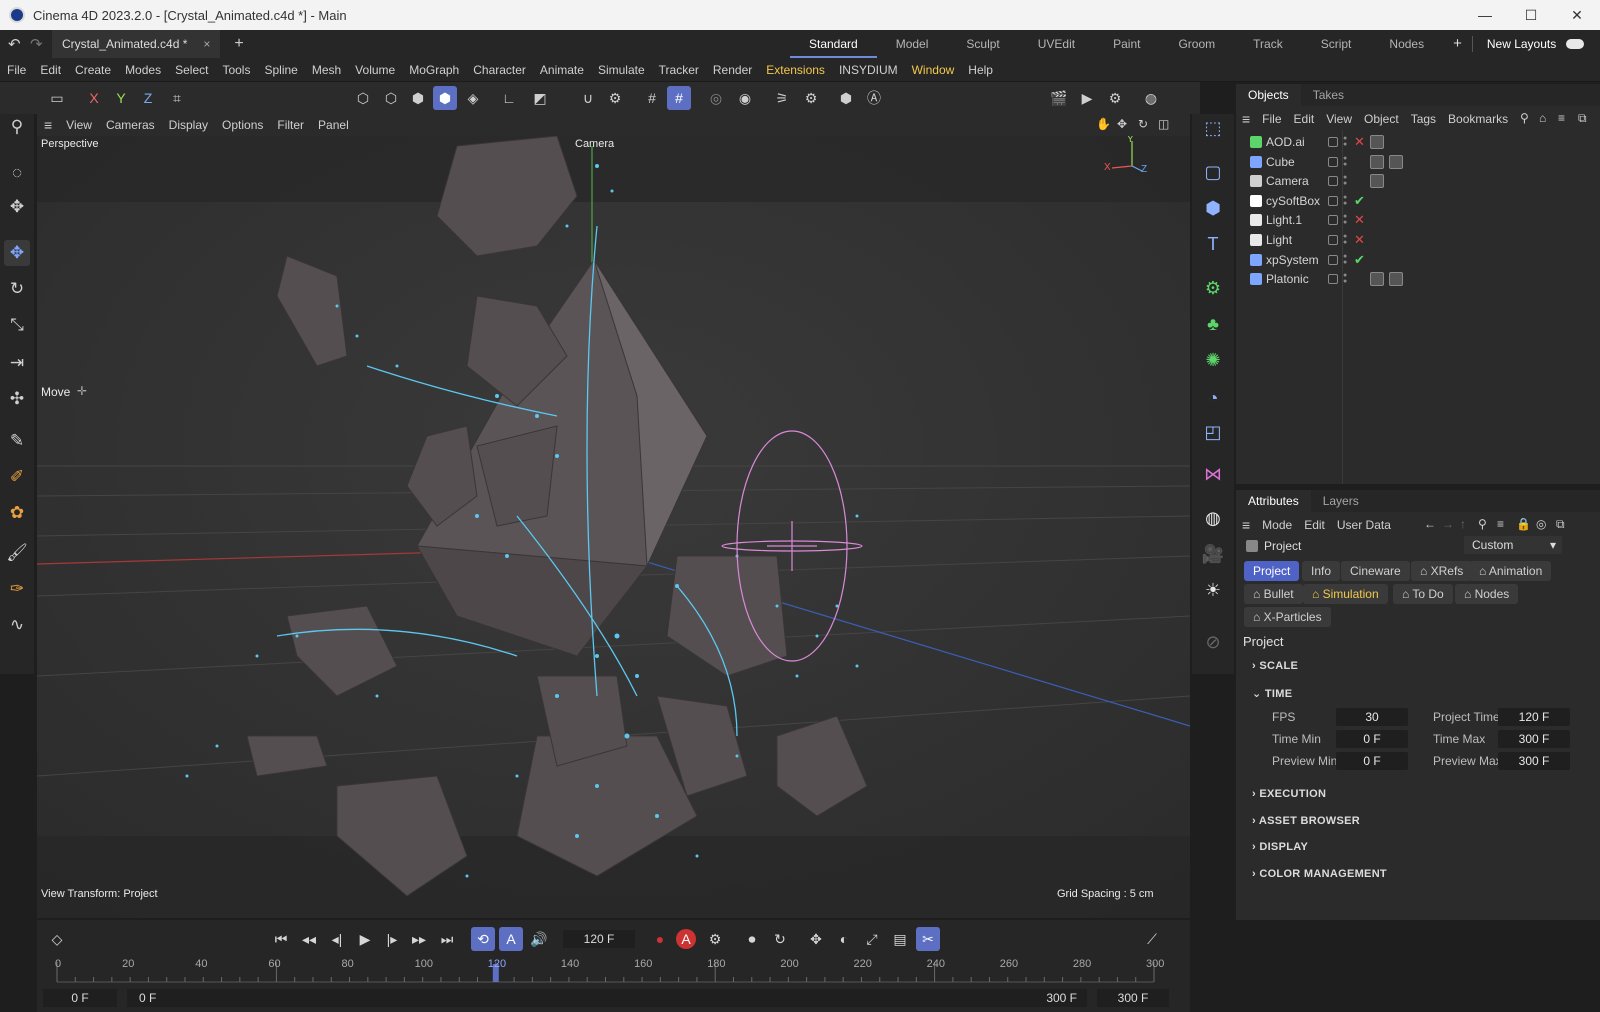  What do you see at coordinates (16, 70) in the screenshot?
I see `menu-file: File` at bounding box center [16, 70].